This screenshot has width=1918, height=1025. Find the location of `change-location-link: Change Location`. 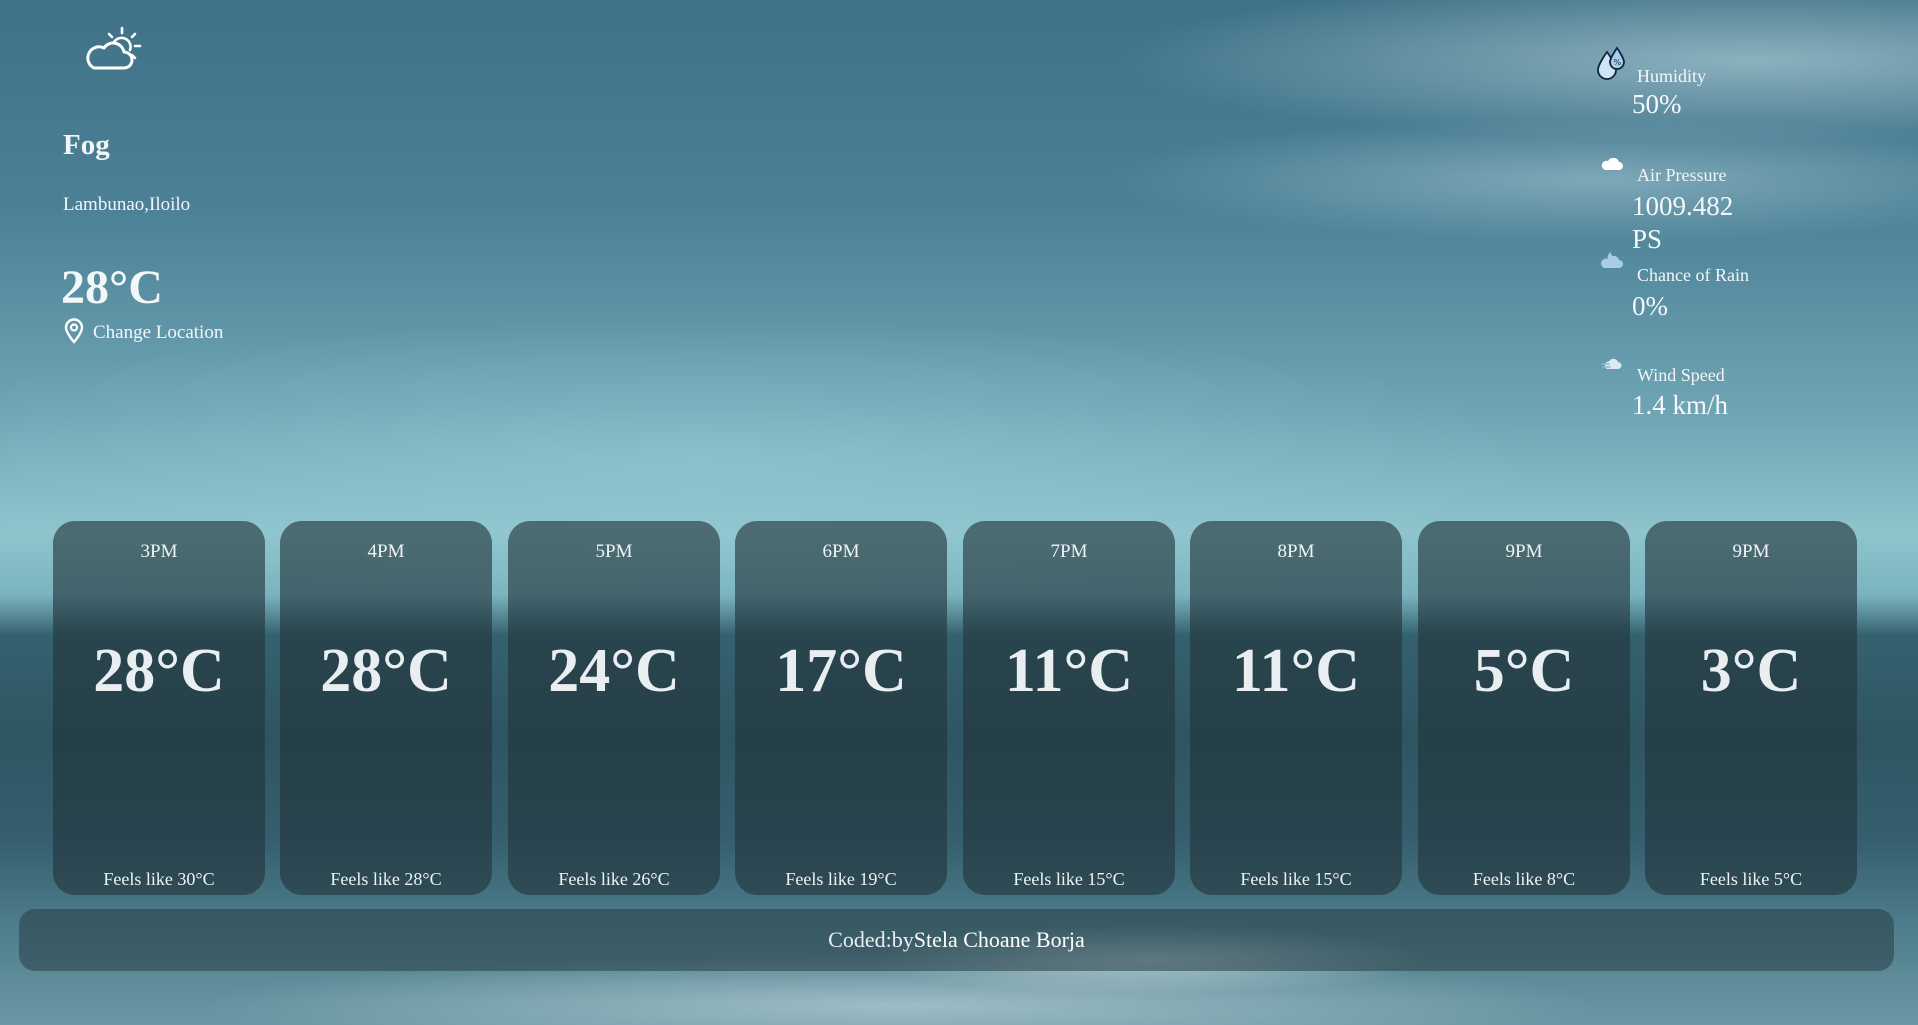

change-location-link: Change Location is located at coordinates (143, 331).